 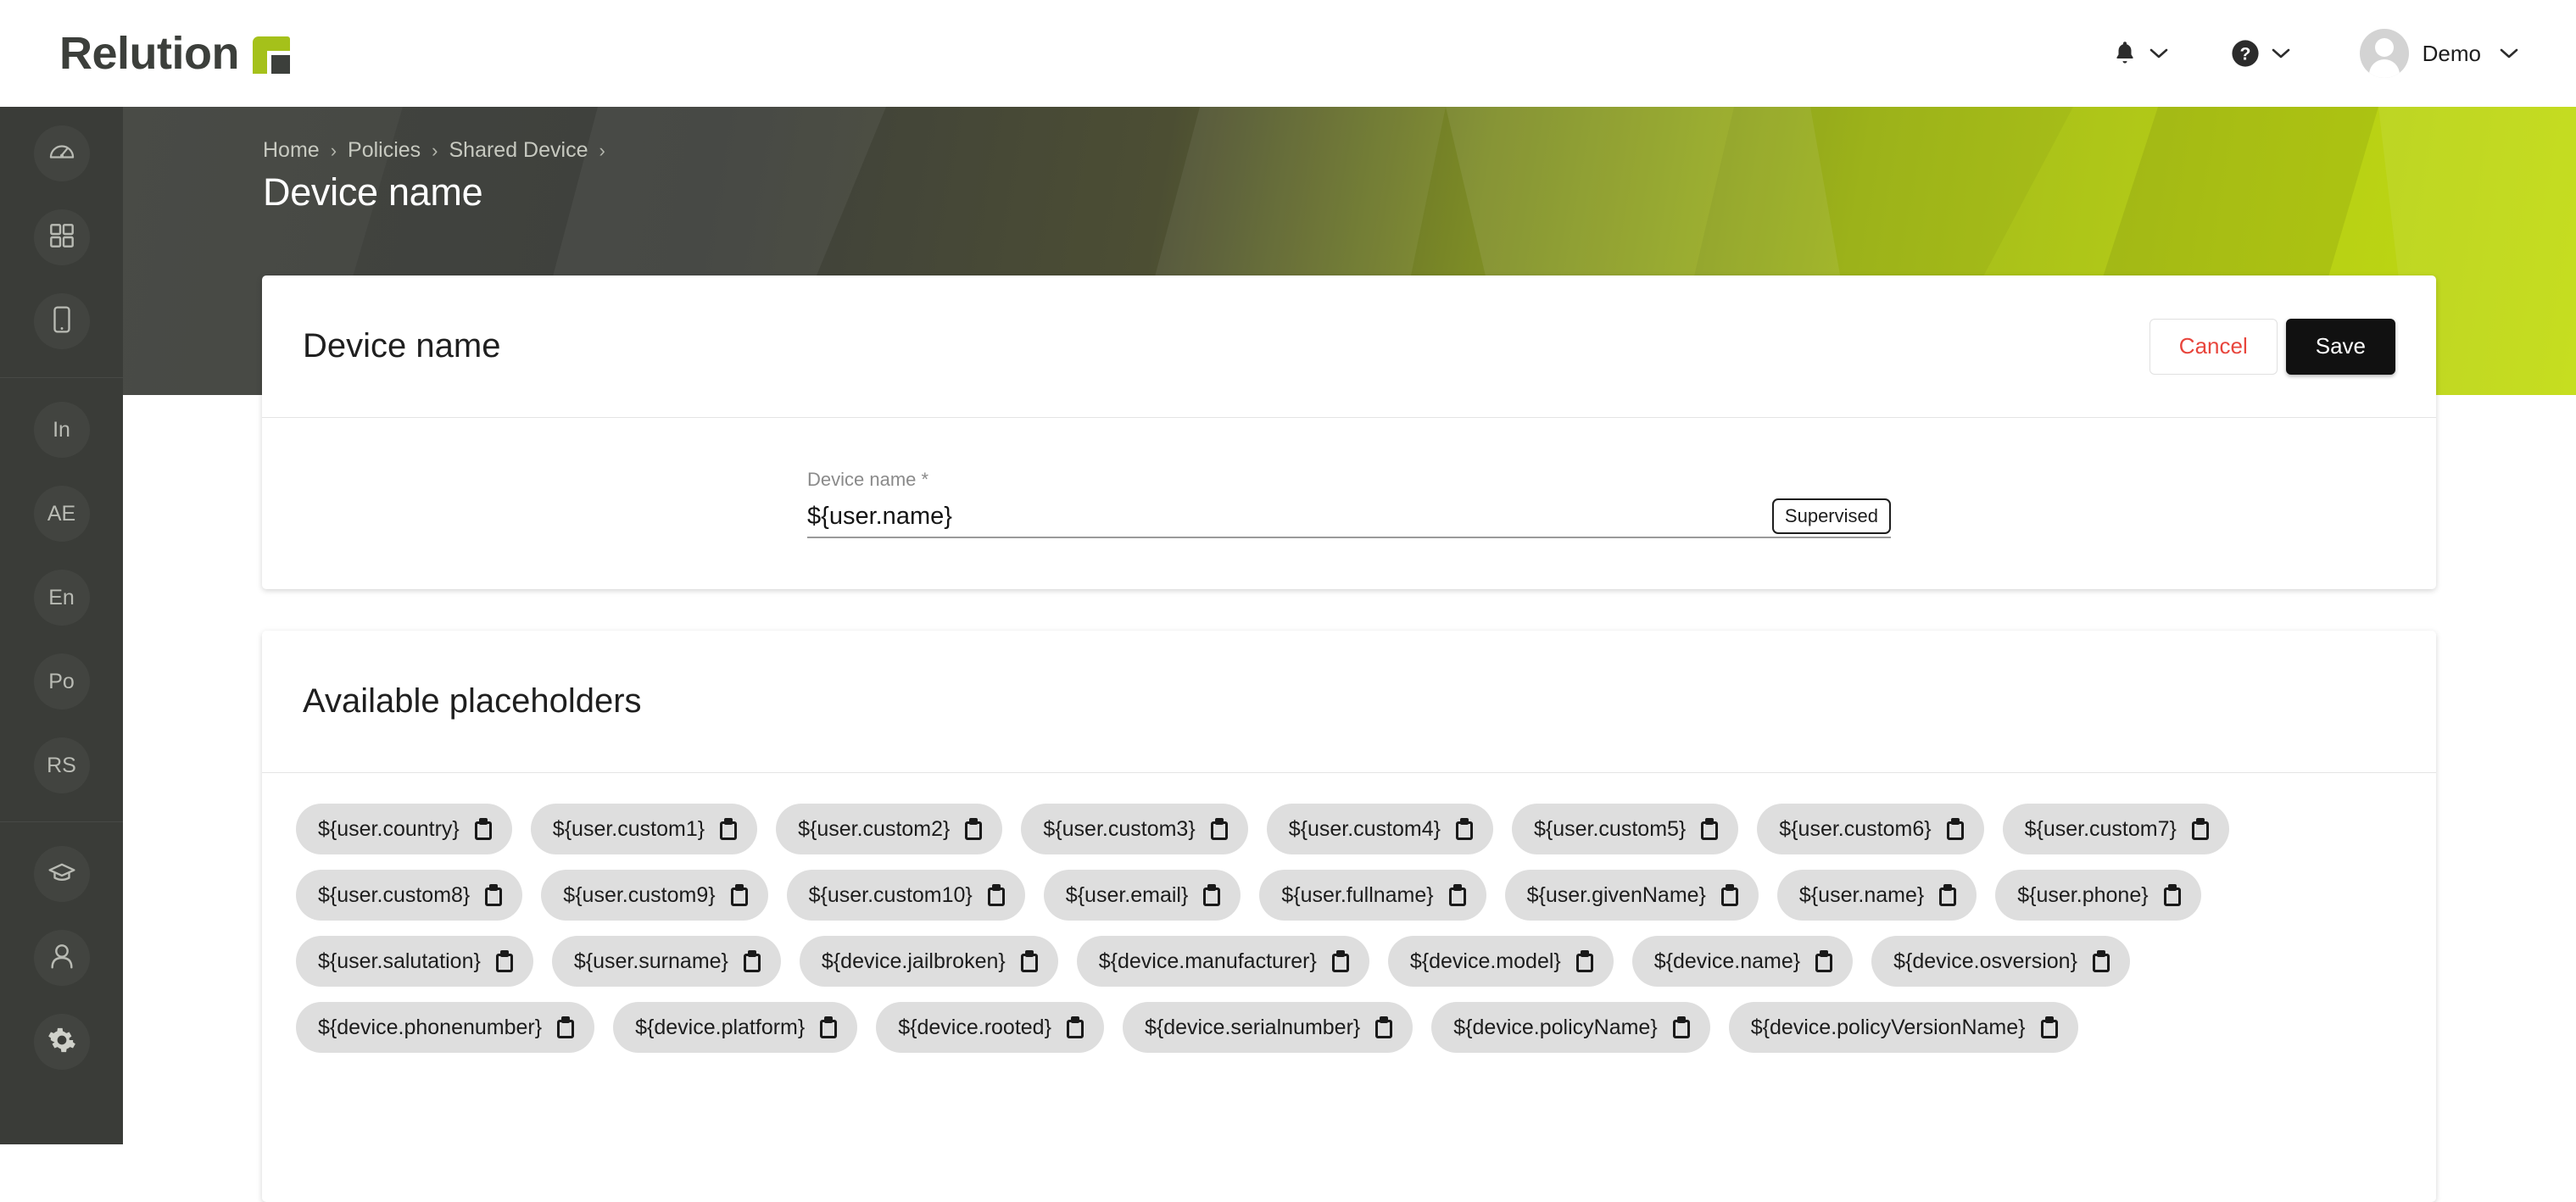 What do you see at coordinates (1870, 829) in the screenshot?
I see `placeholder-chip: ${user.custom6}` at bounding box center [1870, 829].